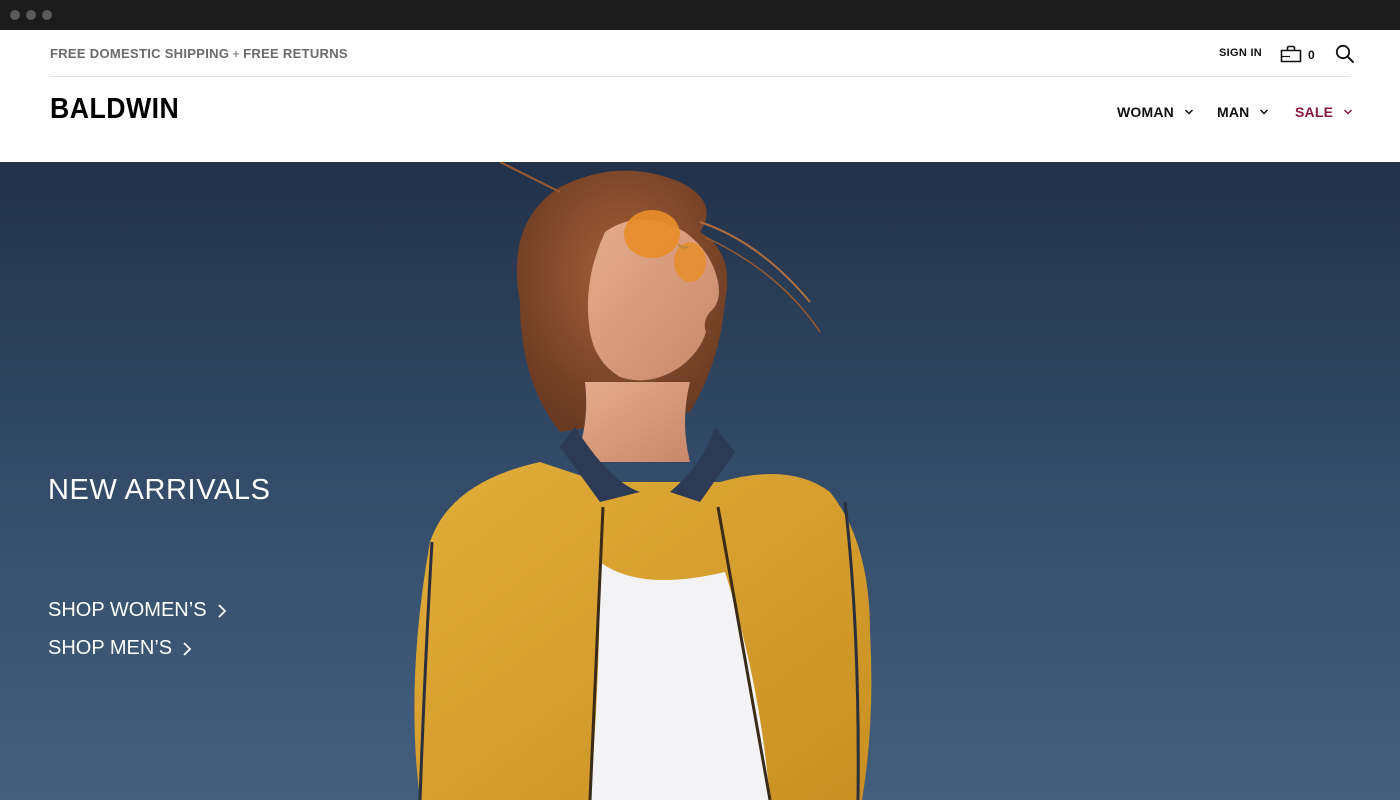 This screenshot has height=800, width=1400. Describe the element at coordinates (1314, 112) in the screenshot. I see `nav-sale-label: SALE` at that location.